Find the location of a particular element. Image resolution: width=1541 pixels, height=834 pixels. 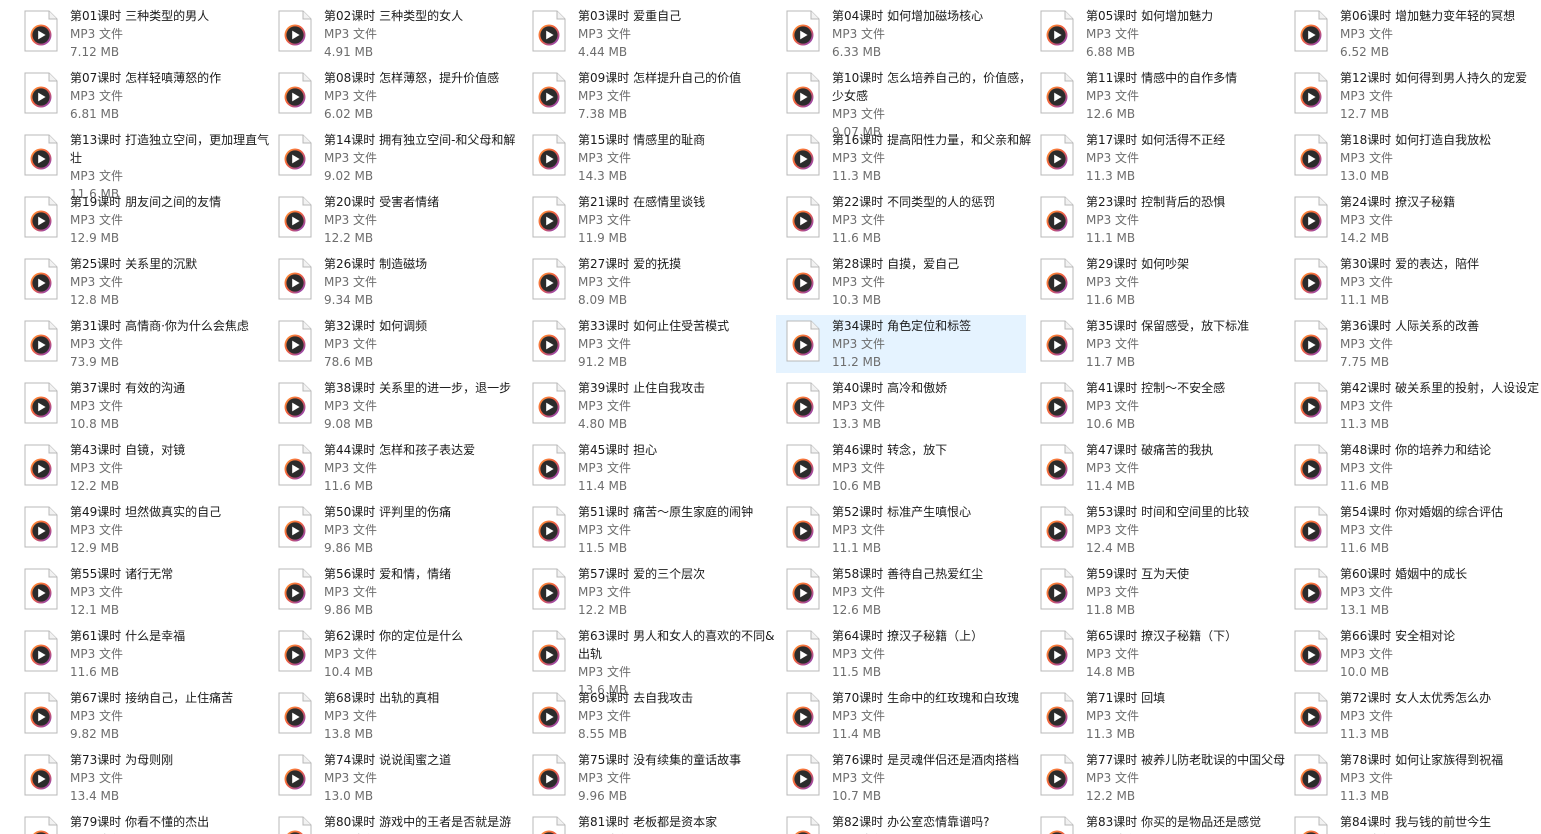

file-info: 第71课时 回填 MP3 文件 11.3 MB is located at coordinates (1186, 716).